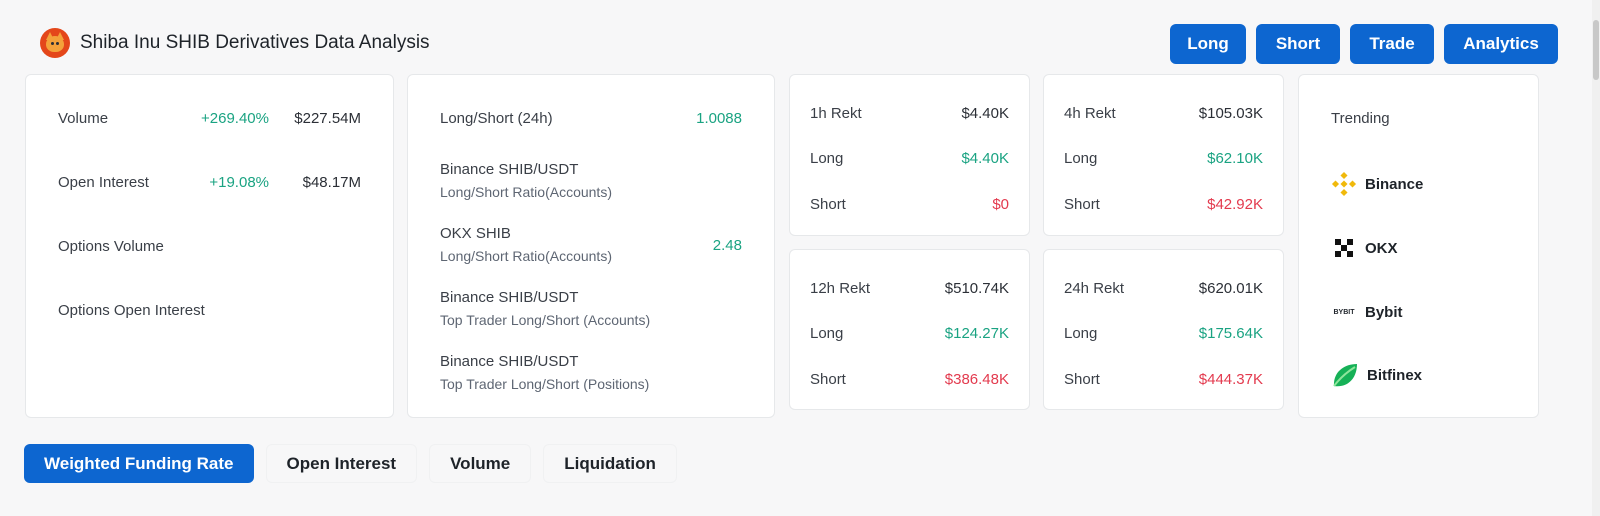 This screenshot has height=516, width=1600. I want to click on binance-top-accounts-title: Binance SHIB/USDT, so click(509, 297).